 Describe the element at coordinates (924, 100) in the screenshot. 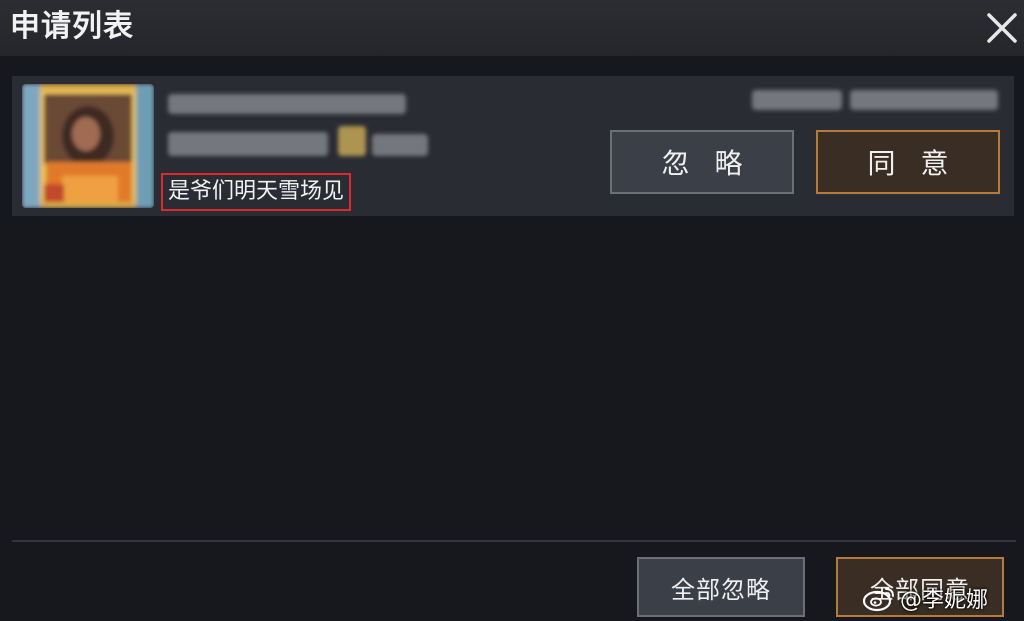

I see `request-date-blurred` at that location.